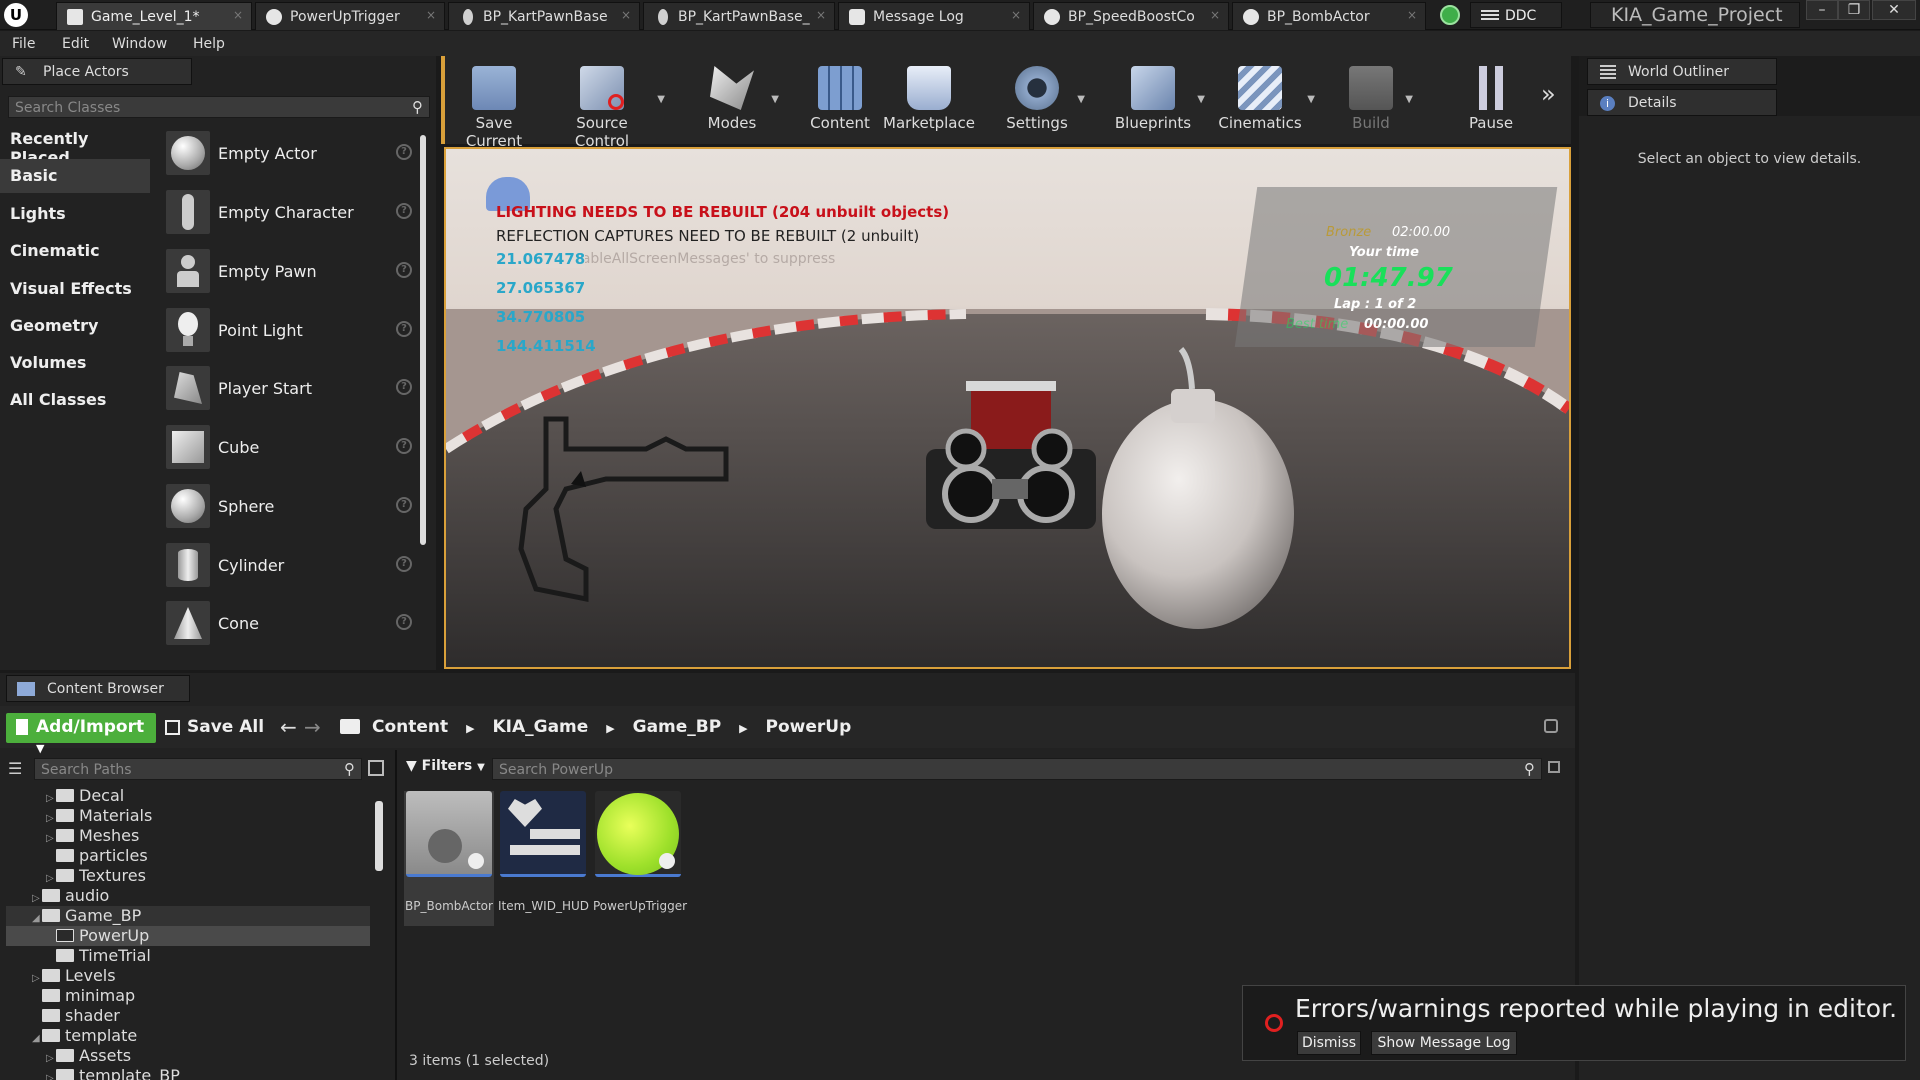 The width and height of the screenshot is (1920, 1080). What do you see at coordinates (88, 1056) in the screenshot?
I see `folder-assets: ▷ Assets` at bounding box center [88, 1056].